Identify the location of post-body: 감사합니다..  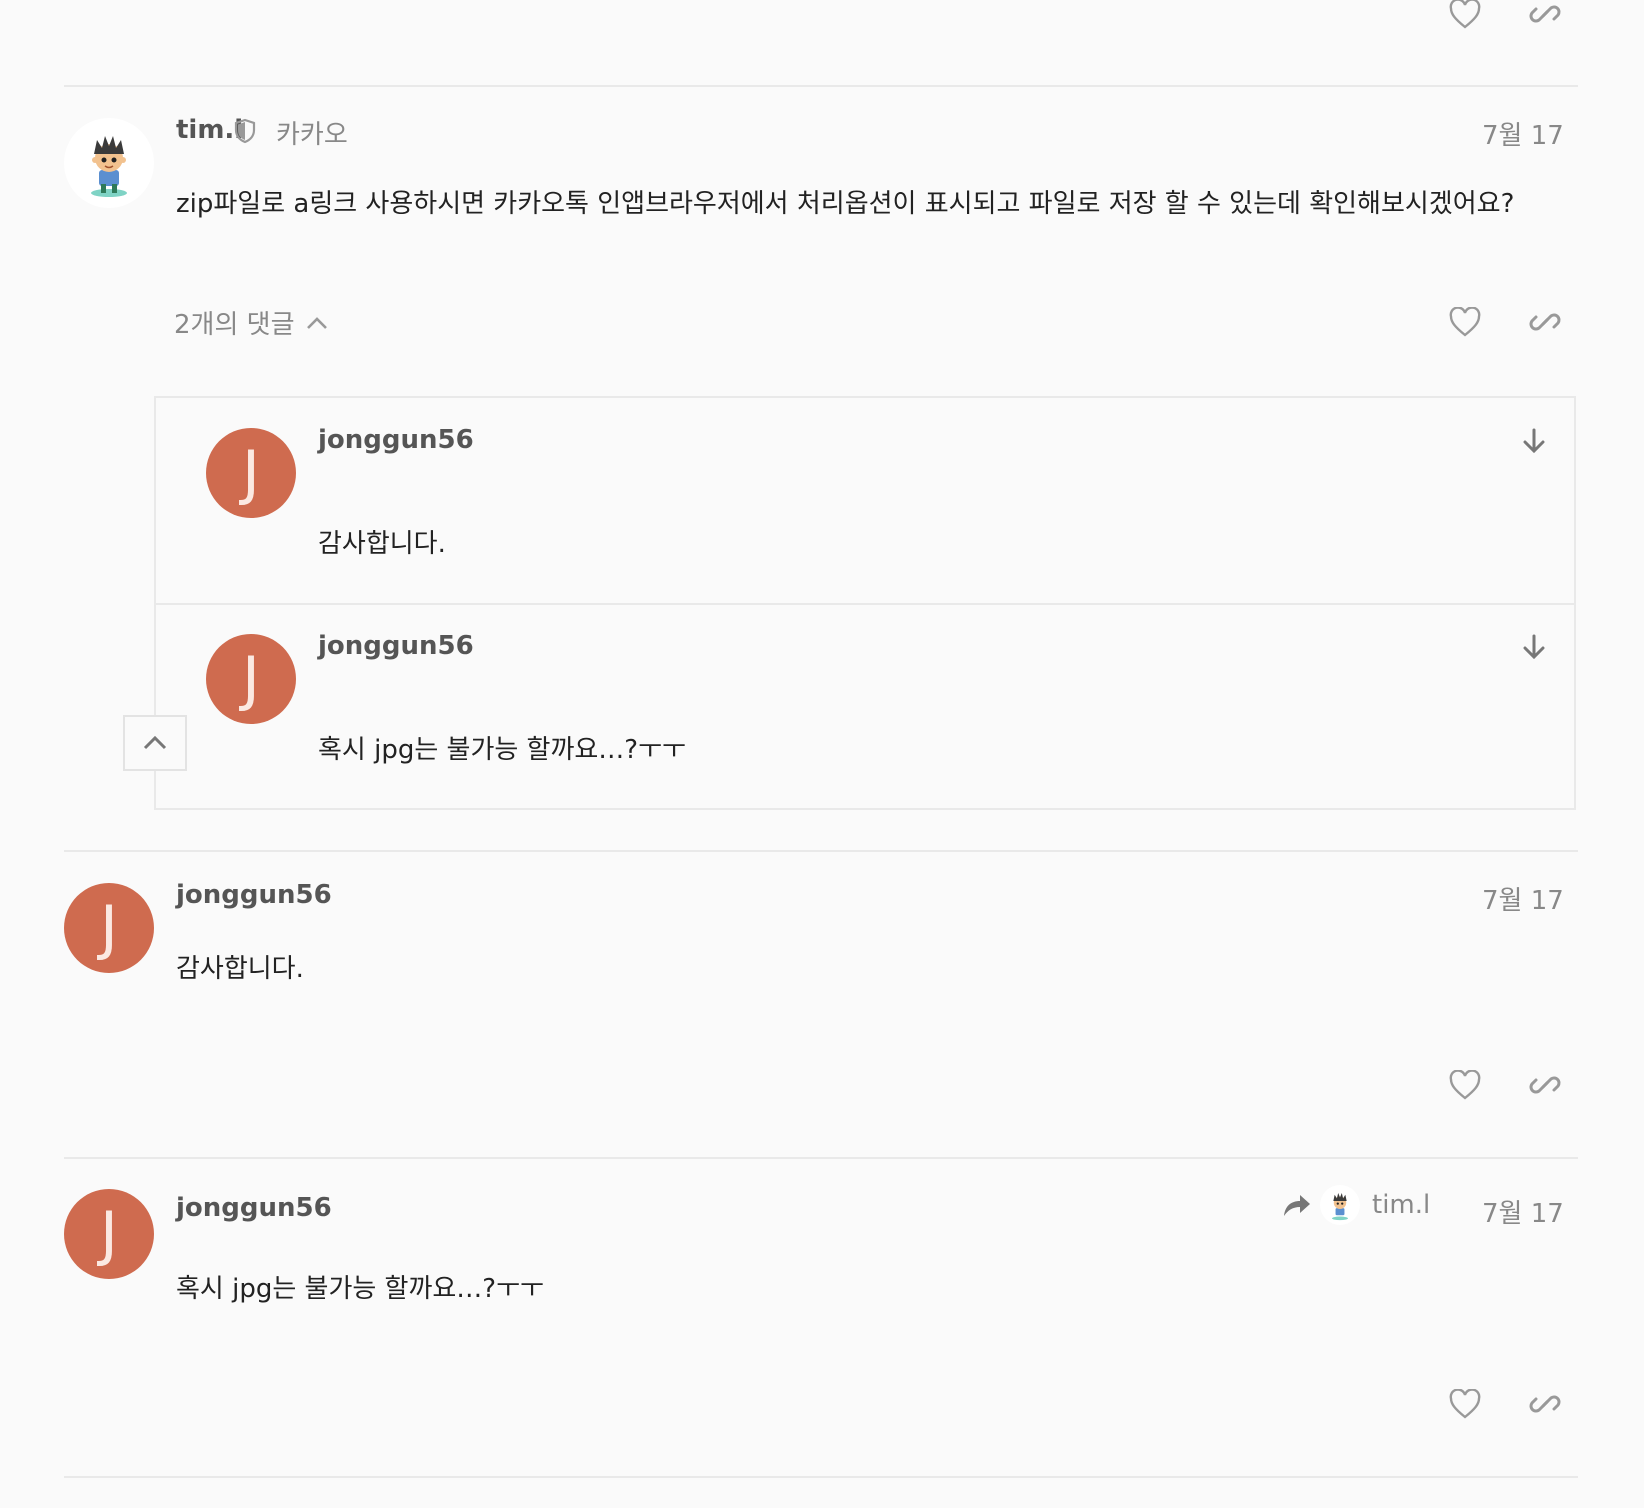
(240, 969).